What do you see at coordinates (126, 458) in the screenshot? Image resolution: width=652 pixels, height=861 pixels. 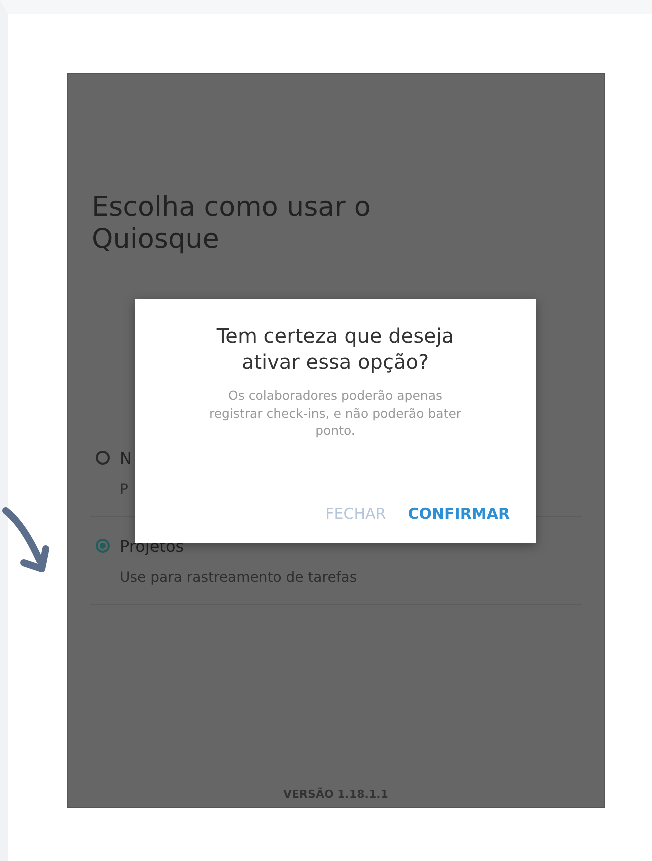 I see `option-title: N` at bounding box center [126, 458].